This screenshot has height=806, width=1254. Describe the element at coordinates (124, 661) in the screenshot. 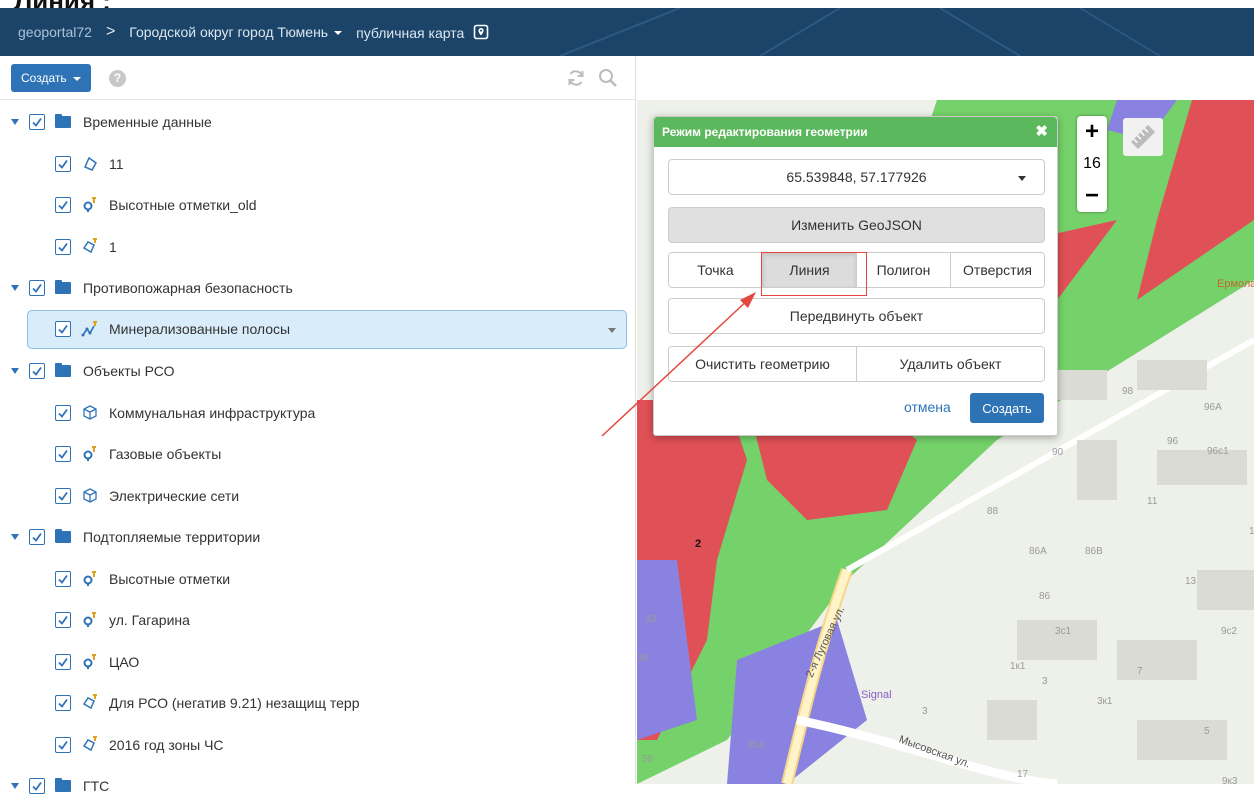

I see `tree-row-label: ЦАО` at that location.